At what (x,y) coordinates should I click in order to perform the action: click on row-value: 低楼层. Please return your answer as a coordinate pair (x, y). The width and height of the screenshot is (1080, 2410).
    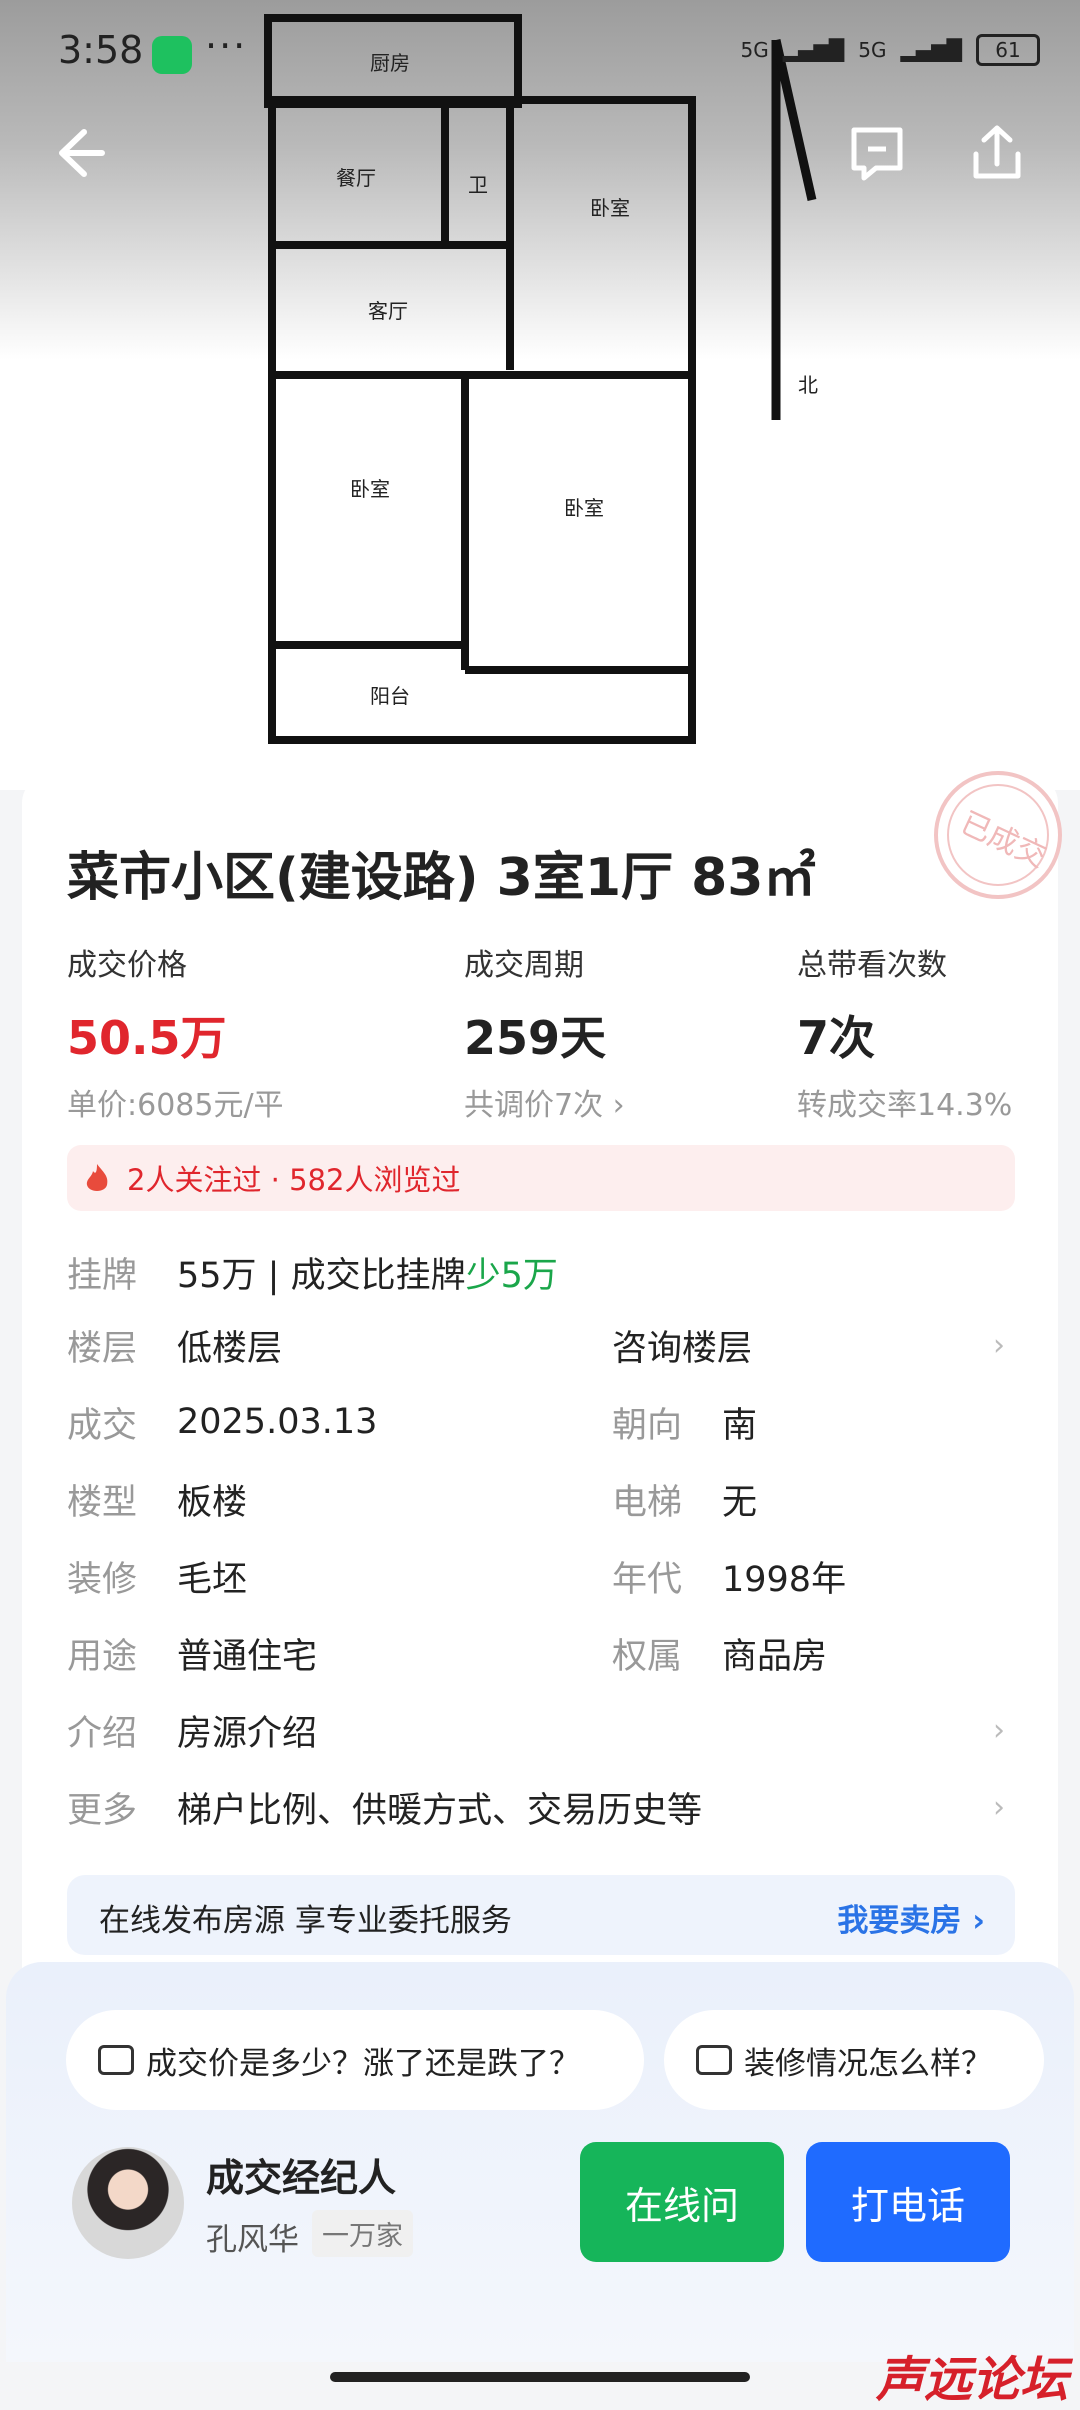
    Looking at the image, I should click on (230, 1348).